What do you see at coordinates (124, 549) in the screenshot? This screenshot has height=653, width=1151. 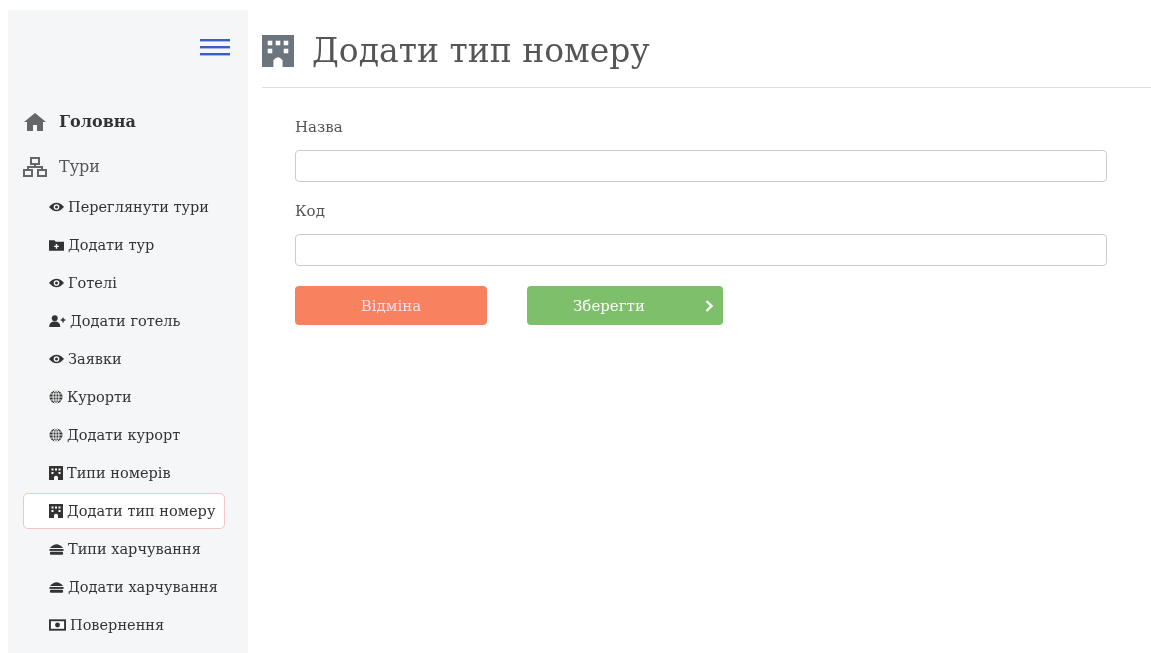 I see `sidebar-subitem: Типи харчування` at bounding box center [124, 549].